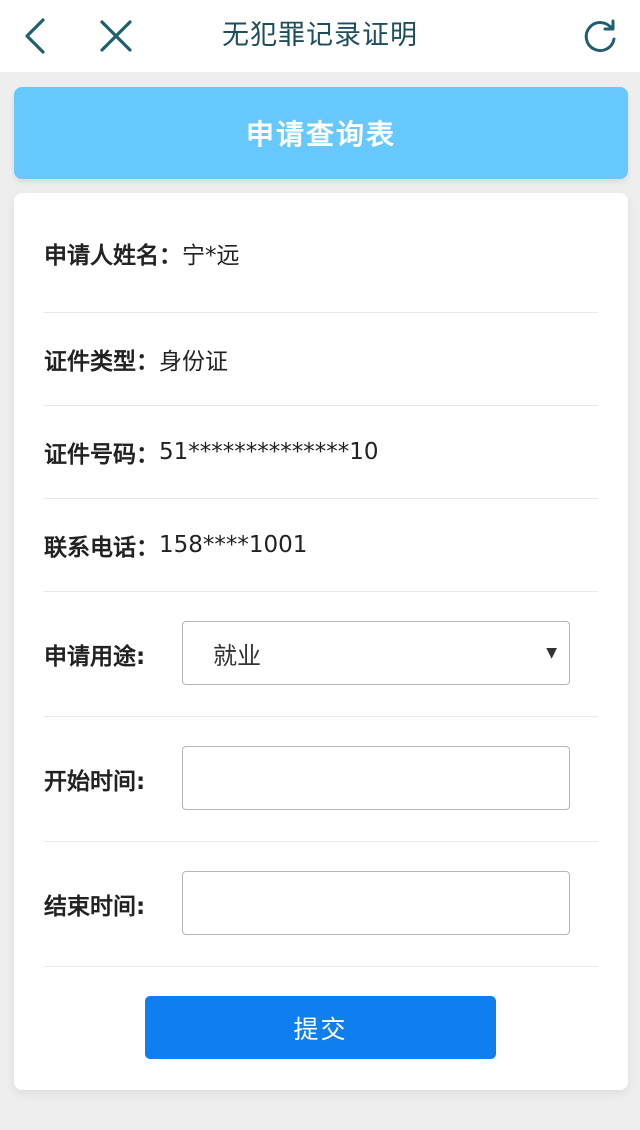 This screenshot has height=1130, width=640. I want to click on refresh-button, so click(600, 36).